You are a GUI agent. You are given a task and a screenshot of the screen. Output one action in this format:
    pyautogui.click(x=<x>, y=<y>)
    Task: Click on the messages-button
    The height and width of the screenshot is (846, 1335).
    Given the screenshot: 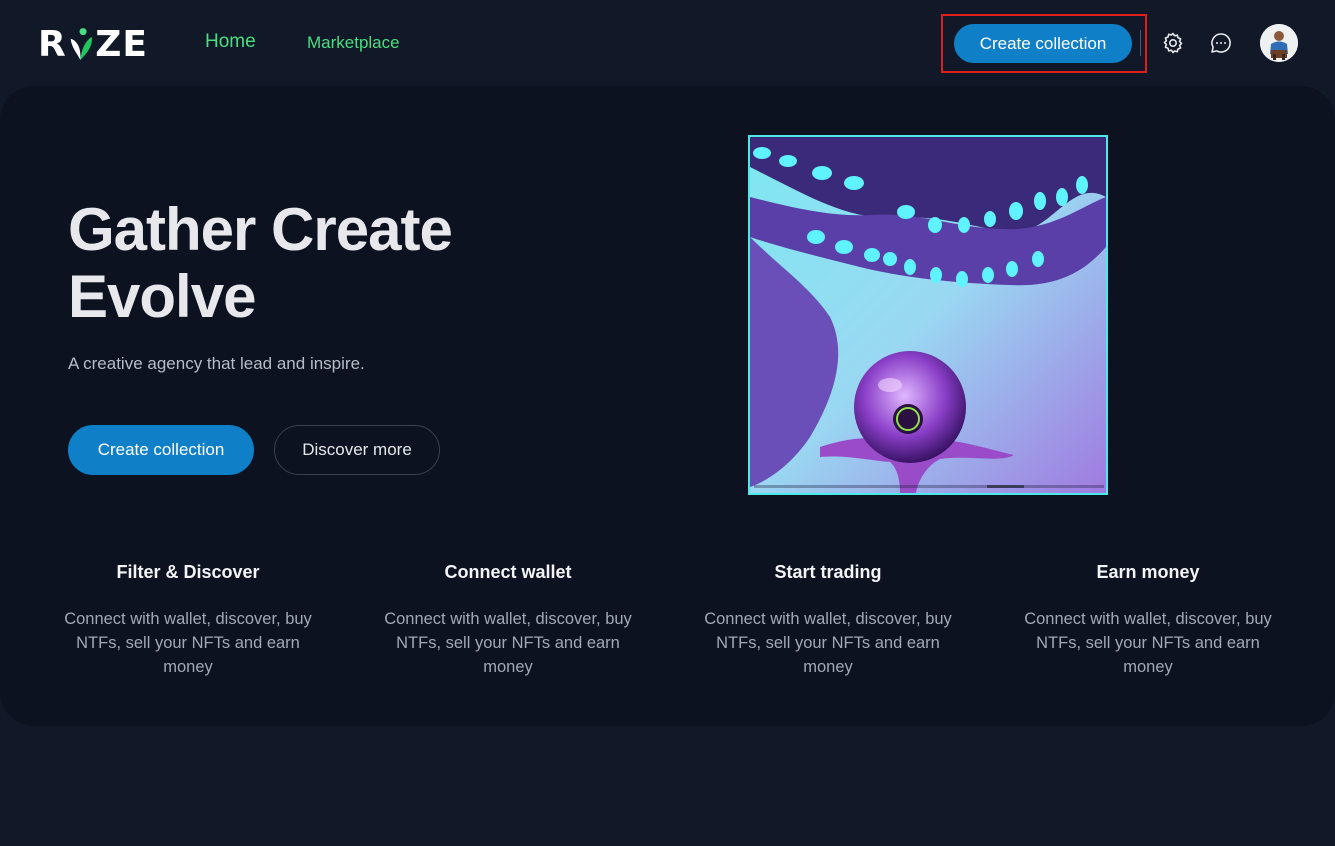 What is the action you would take?
    pyautogui.click(x=1221, y=43)
    